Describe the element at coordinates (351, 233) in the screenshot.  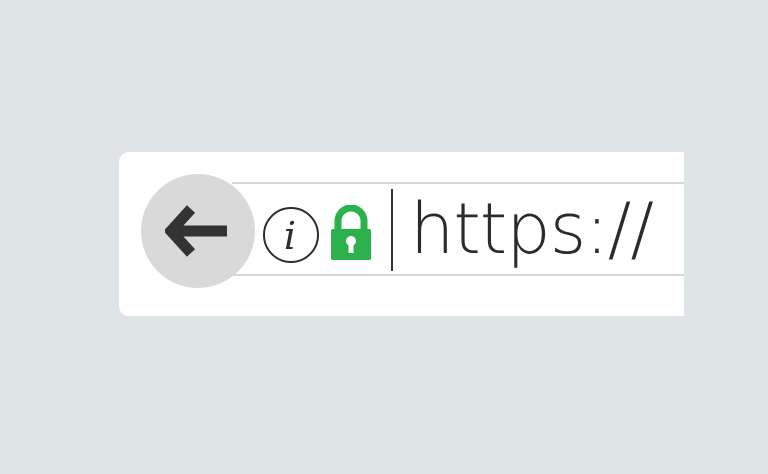
I see `padlock-icon` at that location.